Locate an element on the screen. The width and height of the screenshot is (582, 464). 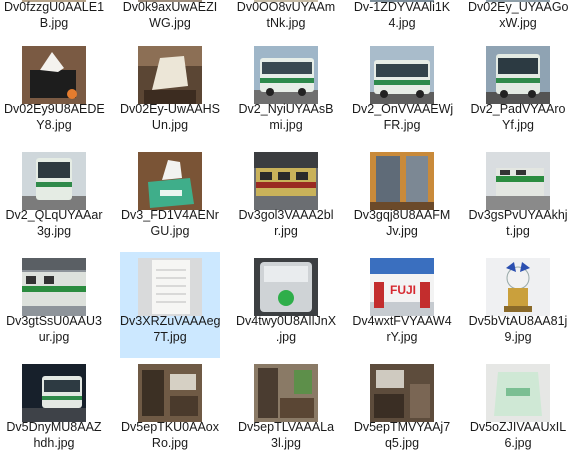
file-item: Dv3gol3VAAA2bl r.jpg is located at coordinates (286, 199).